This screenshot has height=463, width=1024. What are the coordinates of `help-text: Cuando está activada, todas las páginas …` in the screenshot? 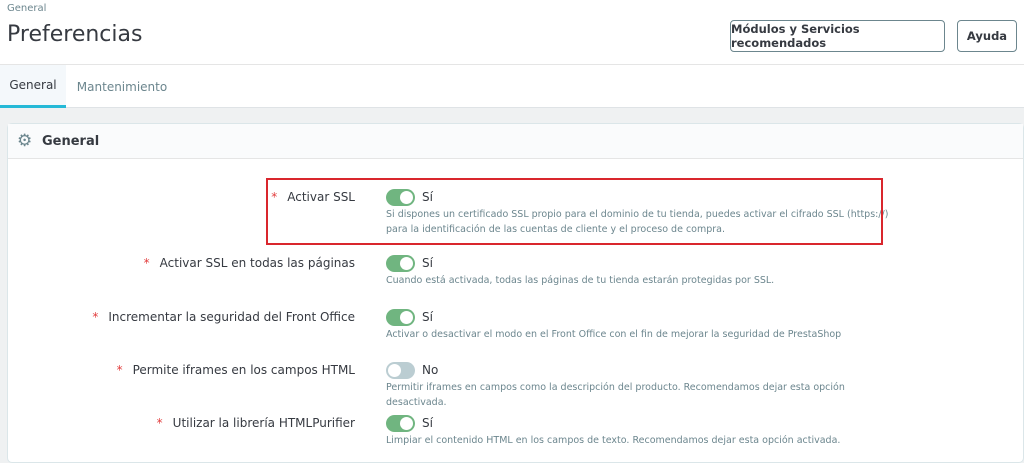 It's located at (580, 280).